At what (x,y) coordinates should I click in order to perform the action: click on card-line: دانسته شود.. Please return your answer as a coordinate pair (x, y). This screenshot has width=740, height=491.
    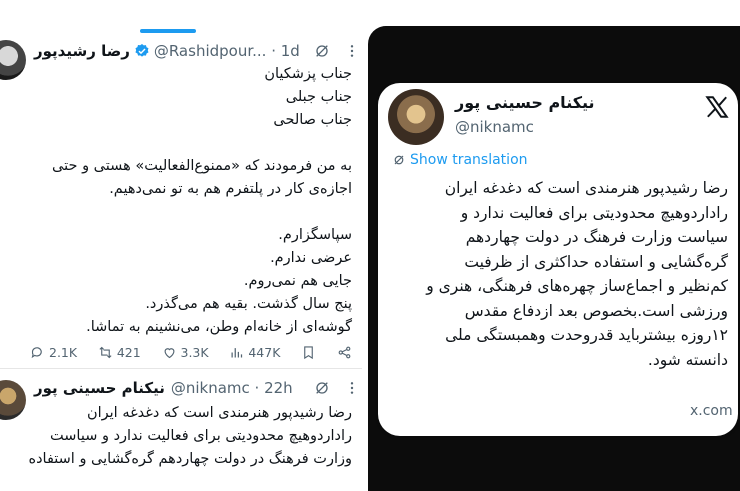
    Looking at the image, I should click on (687, 359).